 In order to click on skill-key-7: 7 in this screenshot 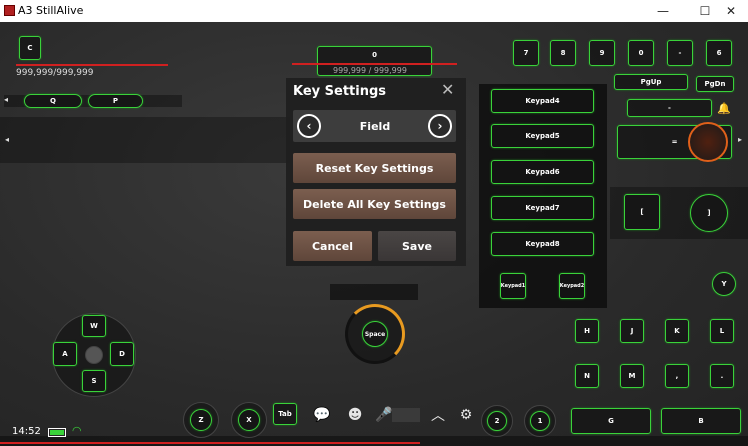, I will do `click(526, 53)`.